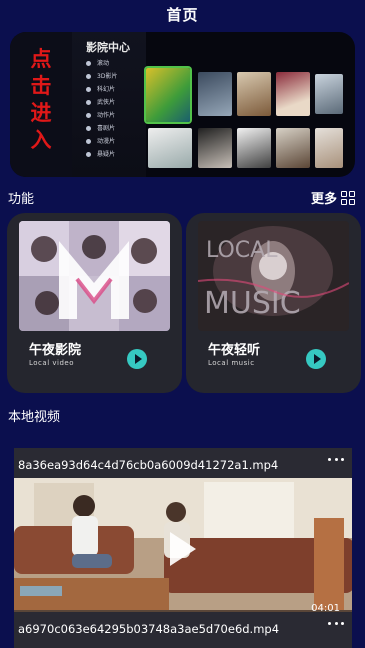  I want to click on card-subtitle: Local music, so click(231, 363).